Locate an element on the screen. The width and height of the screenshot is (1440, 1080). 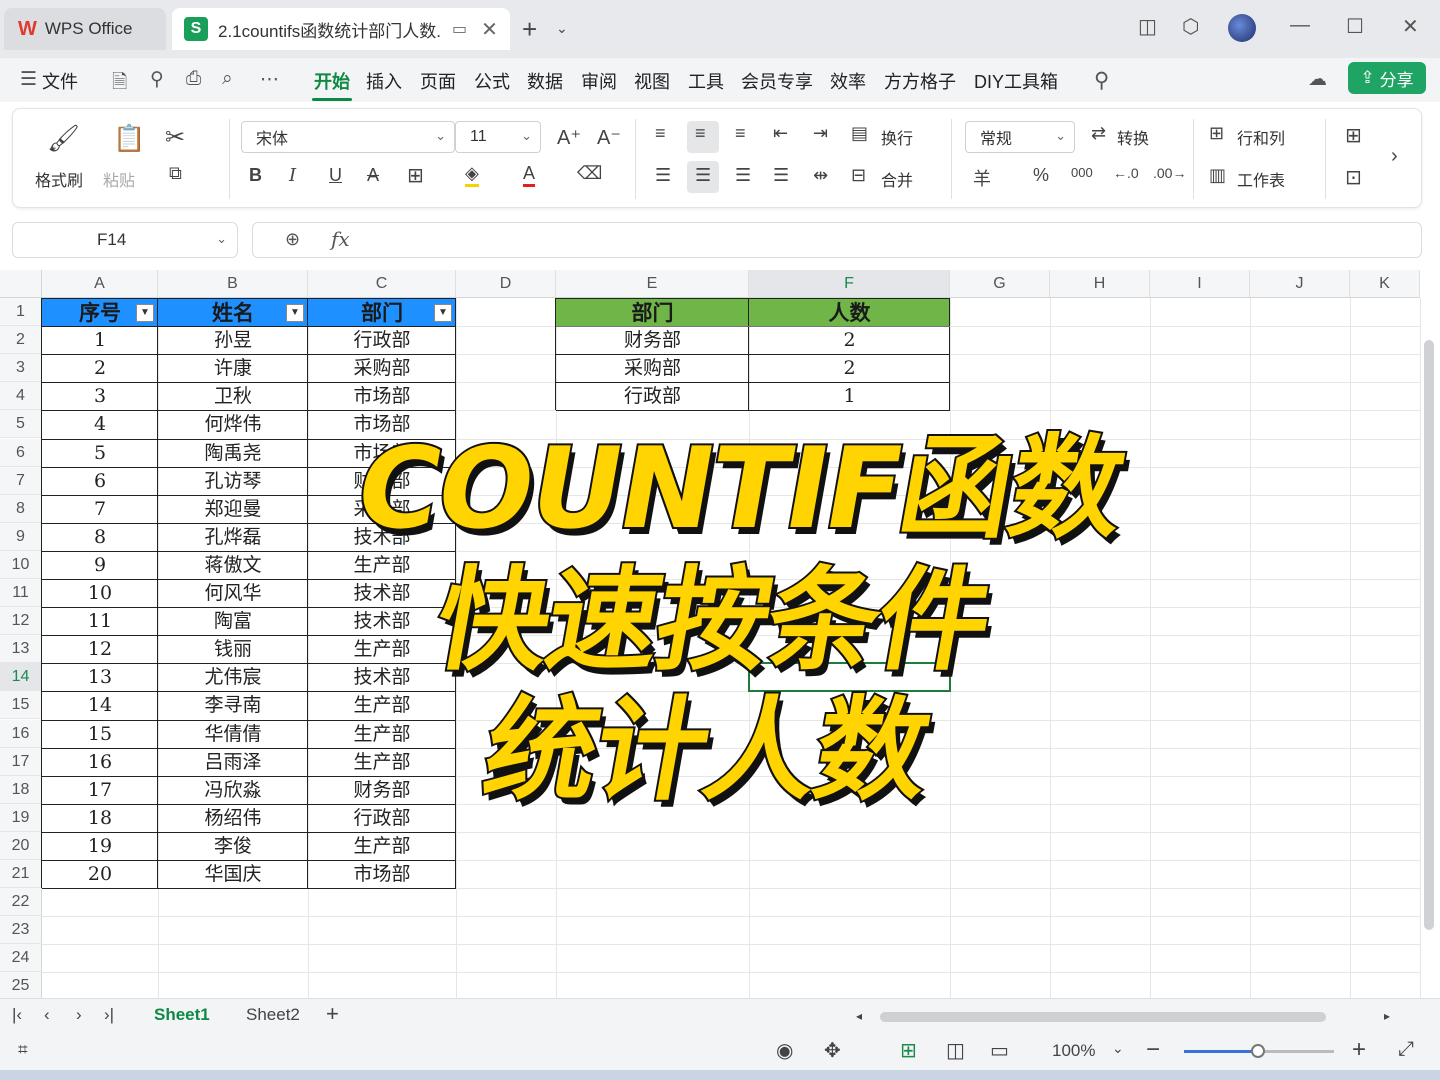
print-icon: ⎙ is located at coordinates (193, 79).